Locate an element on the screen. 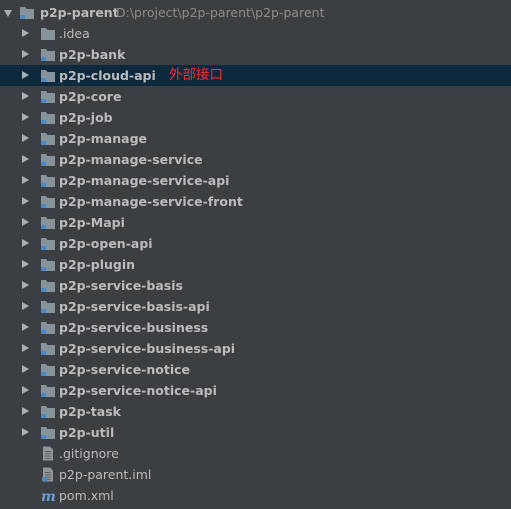 This screenshot has height=509, width=511. tree-item-p2p-service-basis-api: p2p-service-basis-api is located at coordinates (255, 306).